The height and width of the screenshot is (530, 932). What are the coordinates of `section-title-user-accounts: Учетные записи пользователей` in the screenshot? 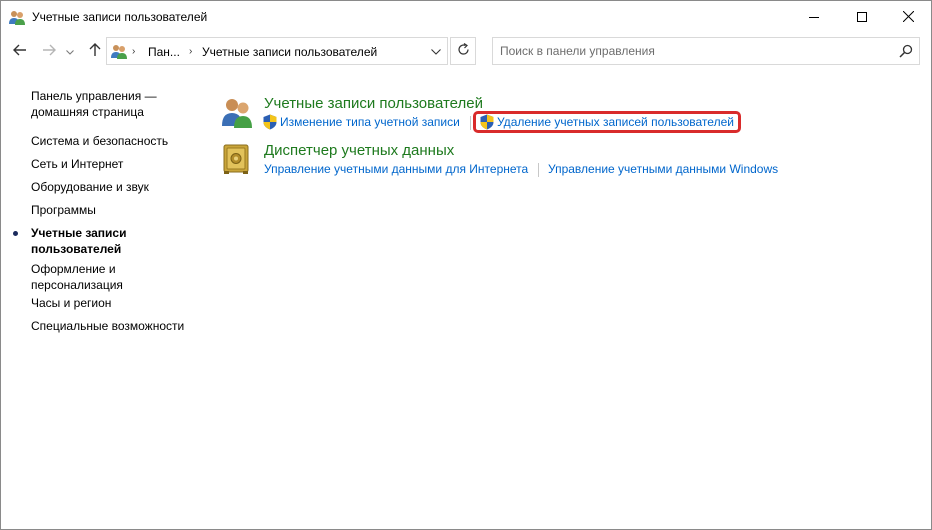 It's located at (373, 103).